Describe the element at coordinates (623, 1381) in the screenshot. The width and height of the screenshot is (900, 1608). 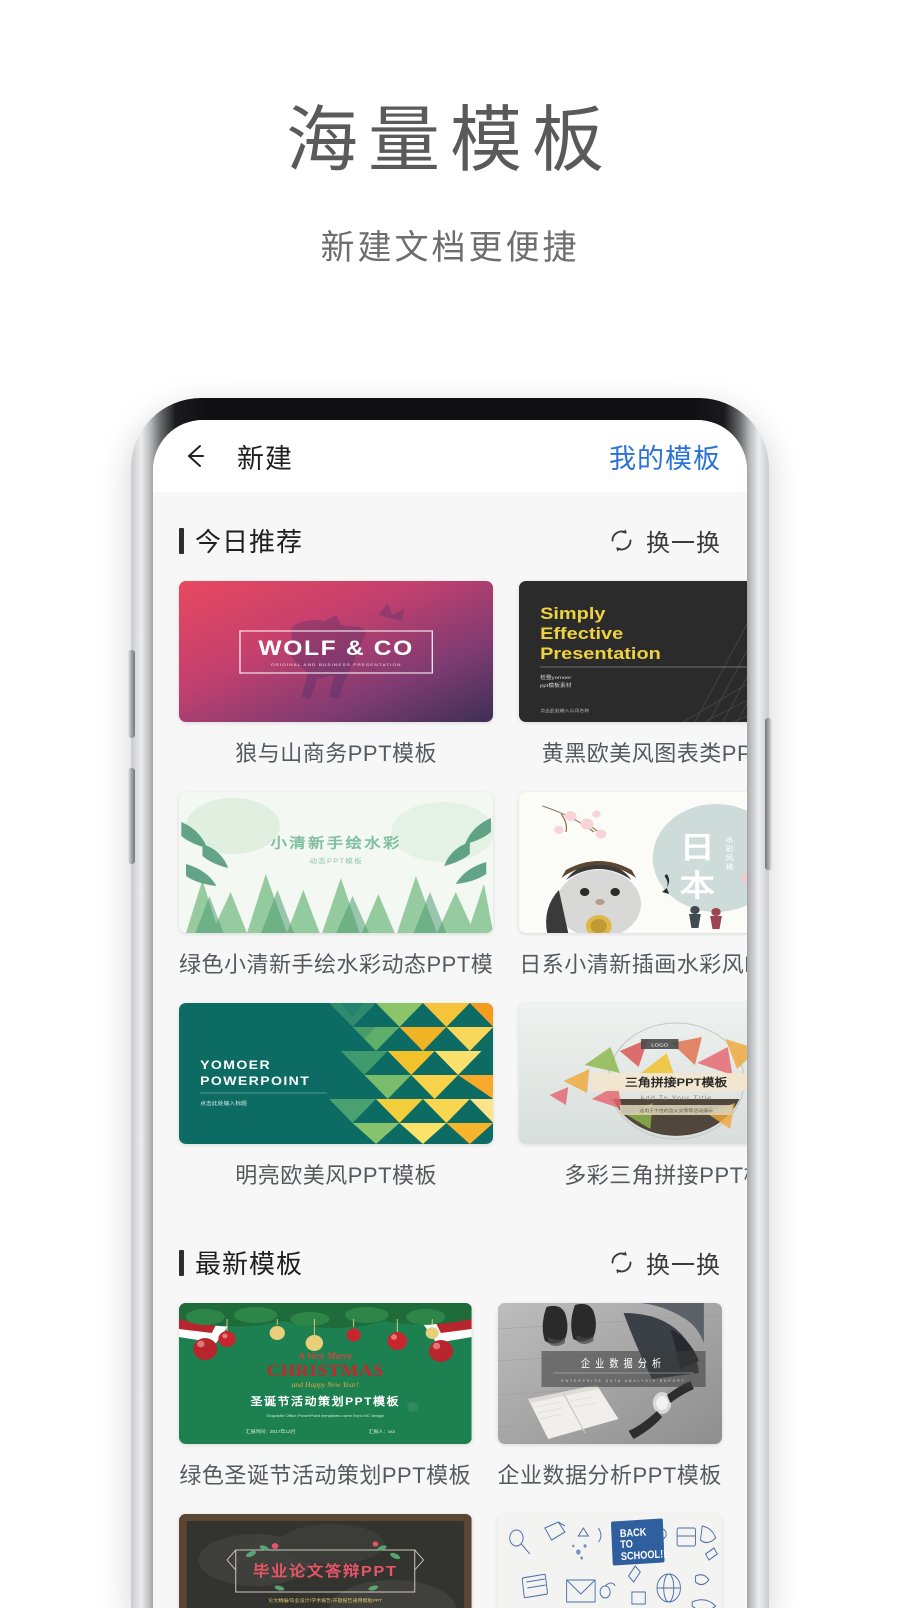
I see `svg-text:ENTERPRISE DATA ANALYSIS REPOR: ENTERPRISE DATA ANALYSIS REPORT` at that location.